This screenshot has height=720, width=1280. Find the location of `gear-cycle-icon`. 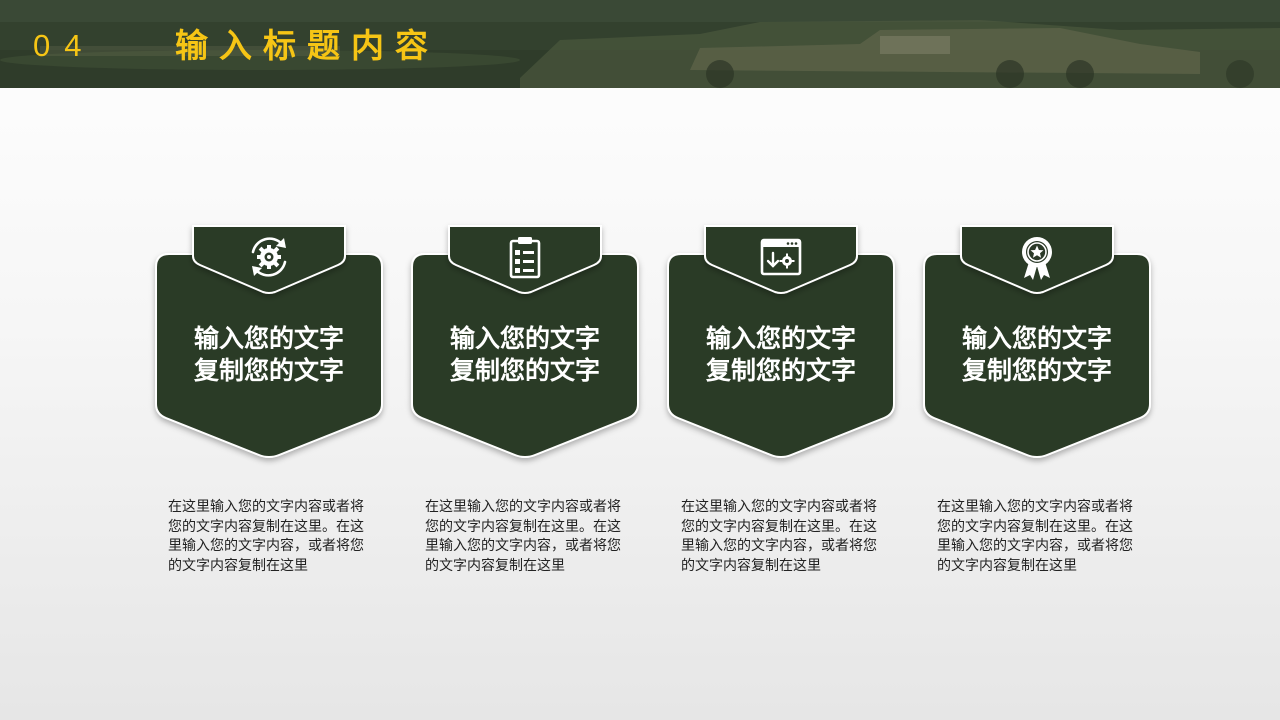

gear-cycle-icon is located at coordinates (269, 257).